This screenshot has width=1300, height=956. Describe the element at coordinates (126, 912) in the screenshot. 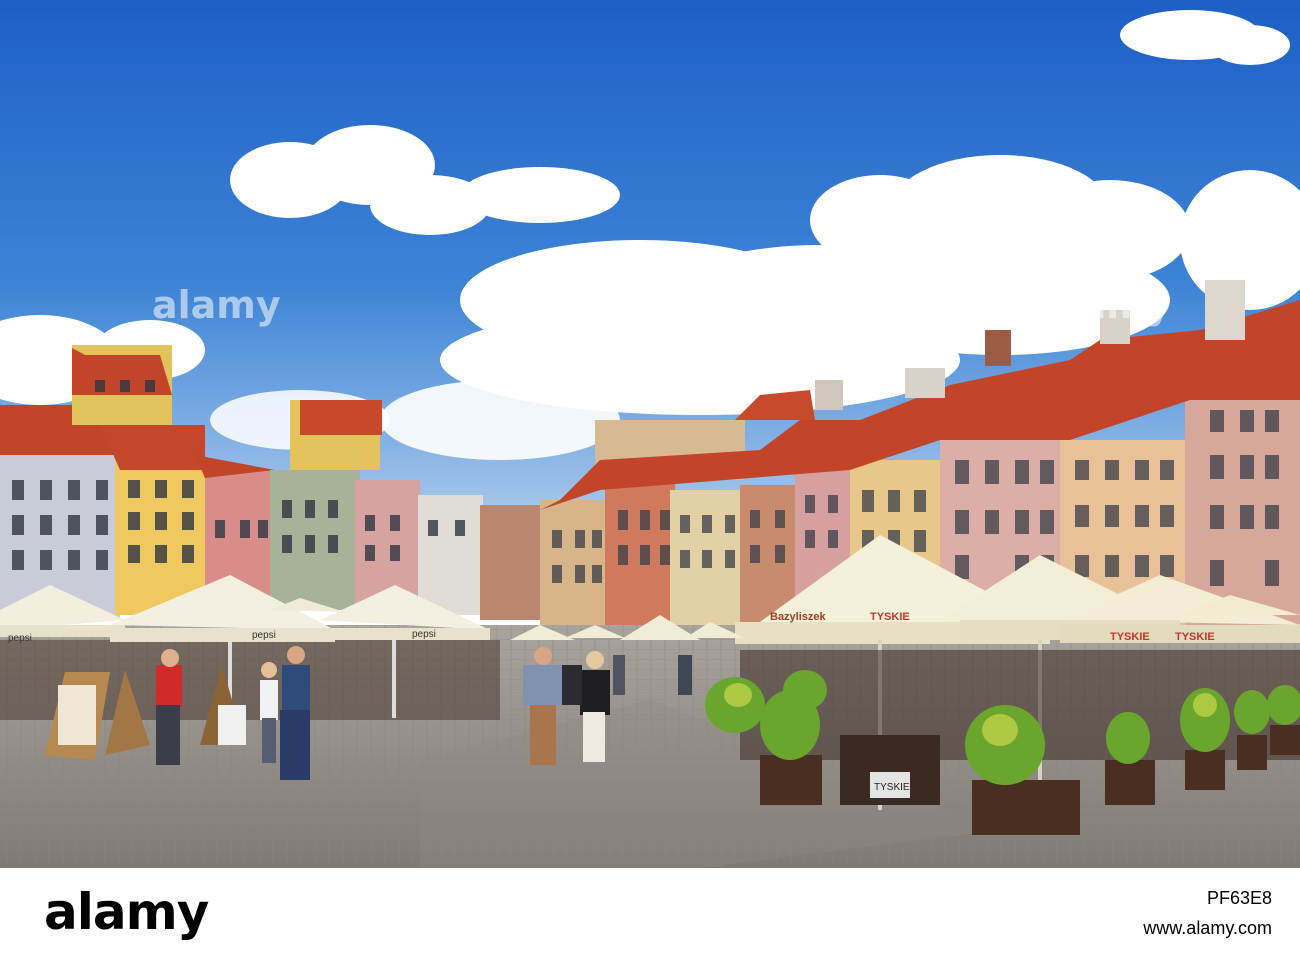

I see `alamy-logo: alamy` at that location.